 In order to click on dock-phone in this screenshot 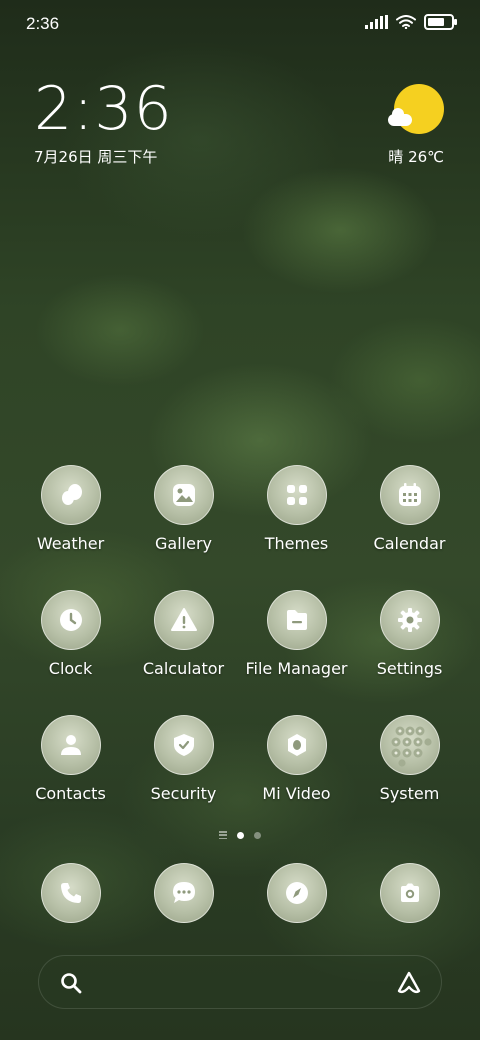, I will do `click(70, 893)`.